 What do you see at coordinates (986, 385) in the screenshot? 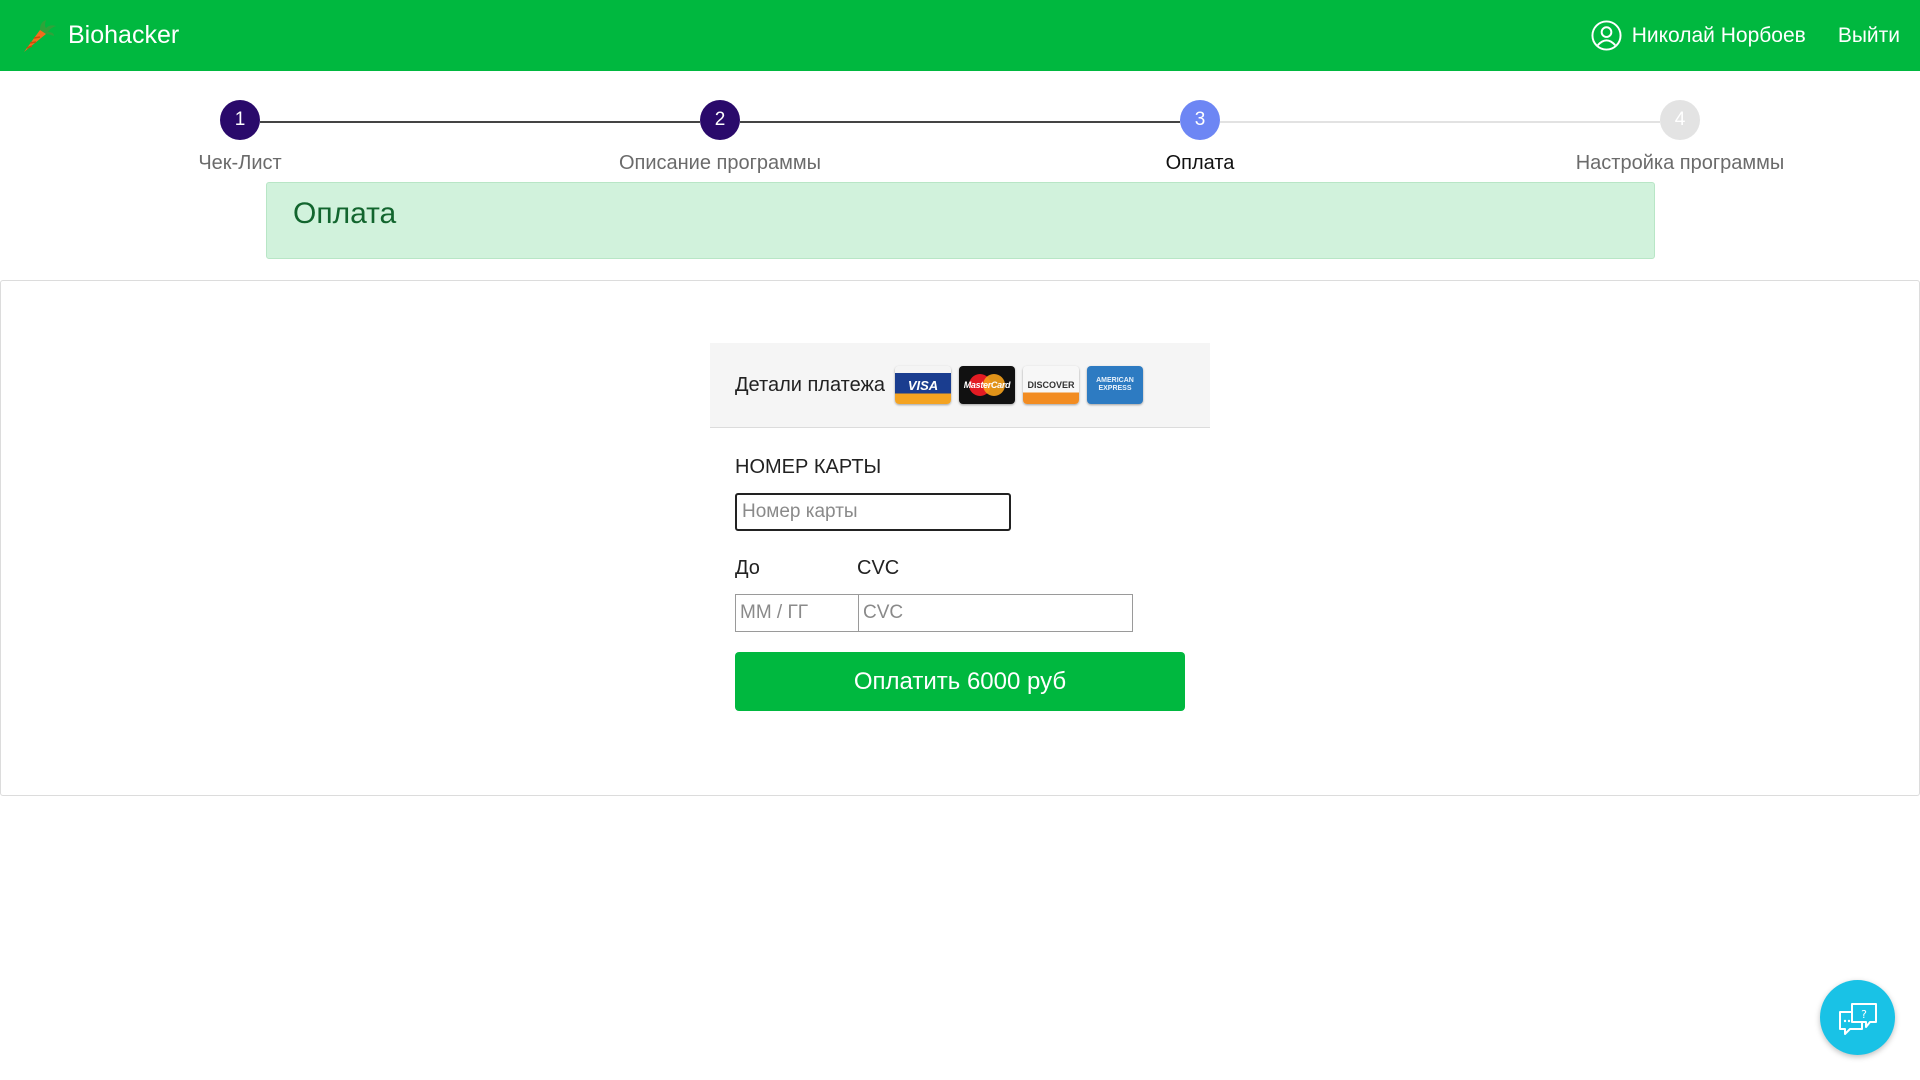
I see `mastercard-card-icon: MasterCard` at bounding box center [986, 385].